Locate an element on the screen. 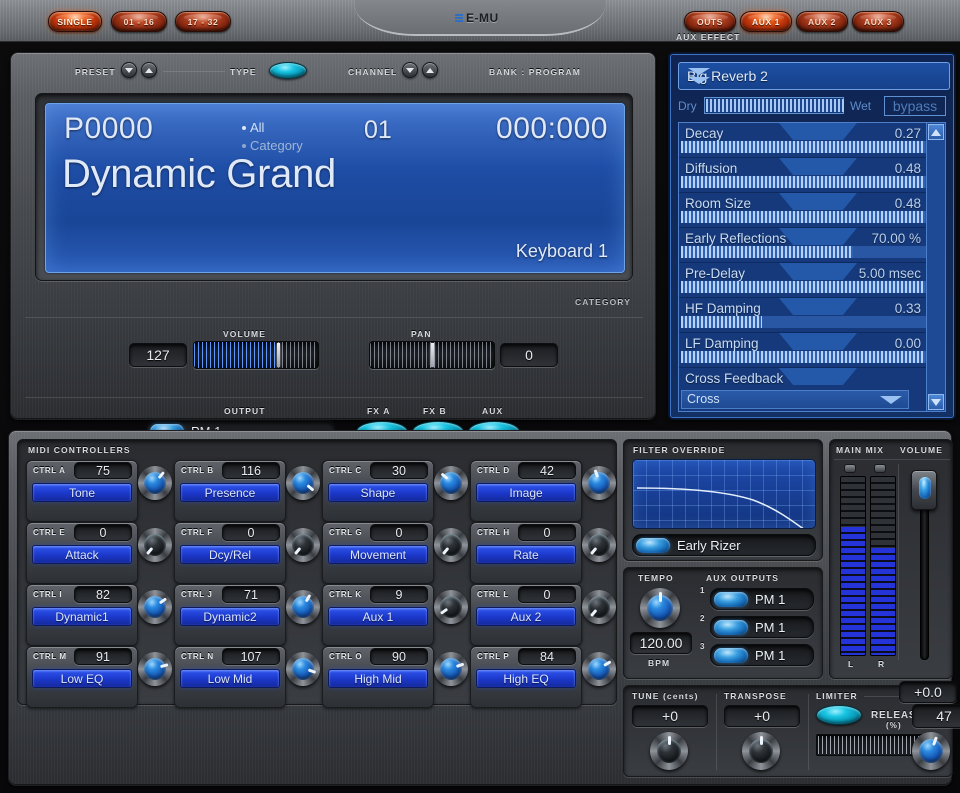  midi-controller-name: Aux 1 is located at coordinates (378, 616).